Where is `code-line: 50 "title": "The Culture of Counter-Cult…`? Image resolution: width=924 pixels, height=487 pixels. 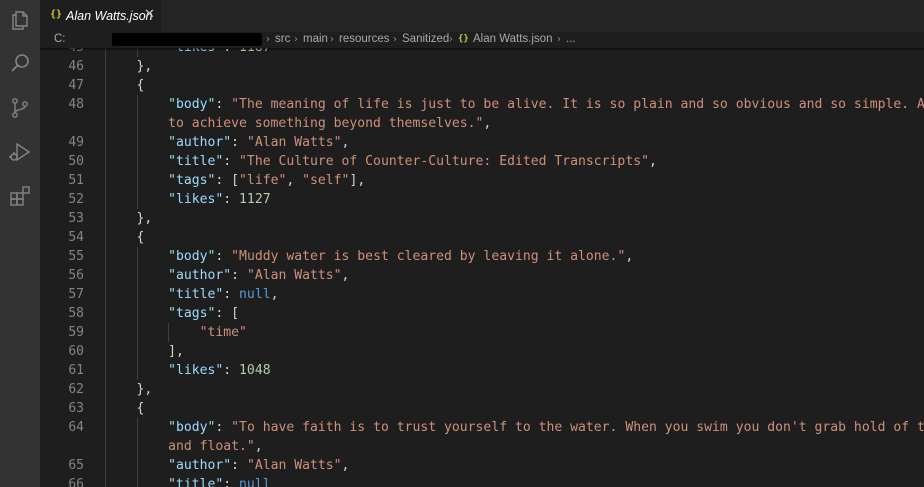 code-line: 50 "title": "The Culture of Counter-Cult… is located at coordinates (482, 161).